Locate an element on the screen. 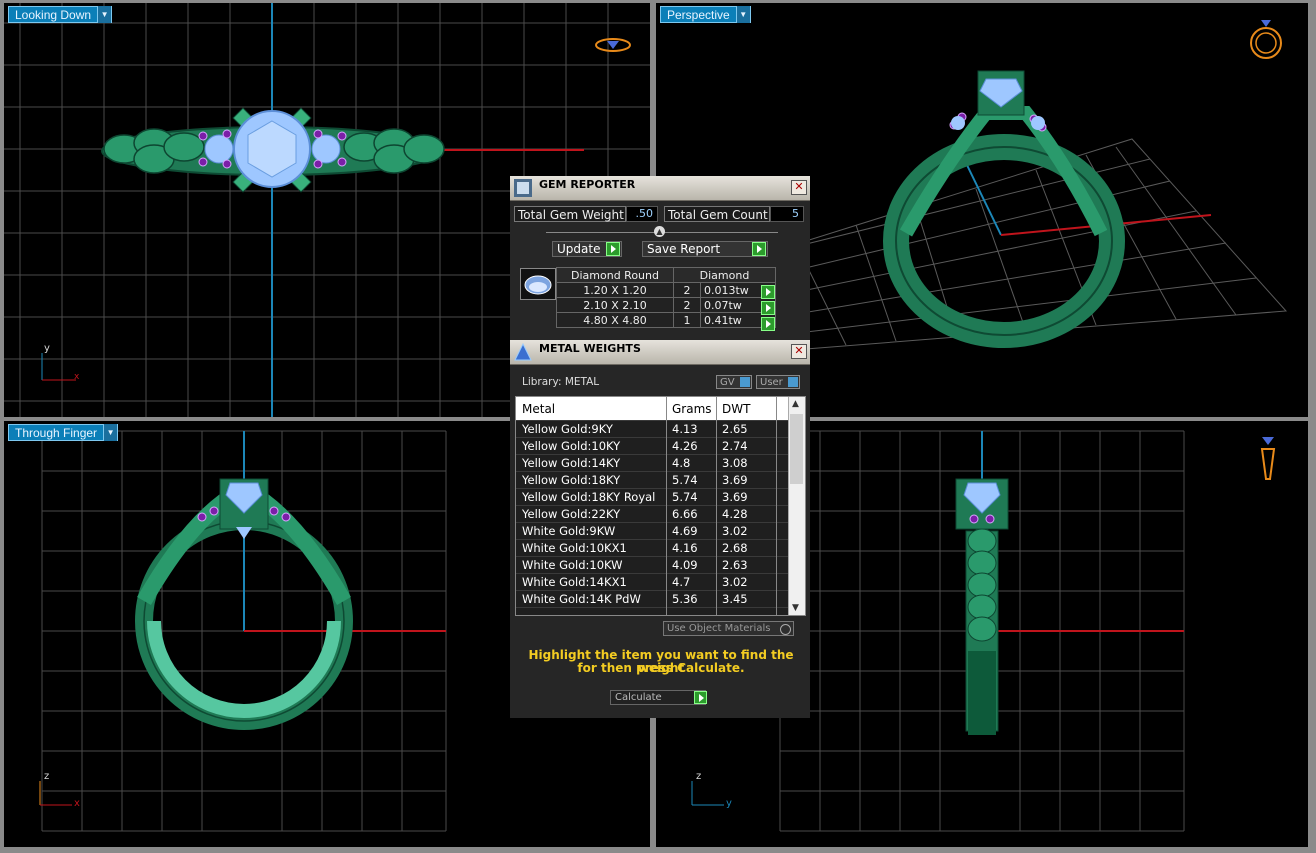 The width and height of the screenshot is (1316, 853). use-object-materials-toggle: Use Object Materials is located at coordinates (728, 628).